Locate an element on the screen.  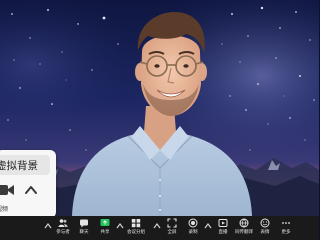
live-stream-button: 直播 is located at coordinates (223, 228).